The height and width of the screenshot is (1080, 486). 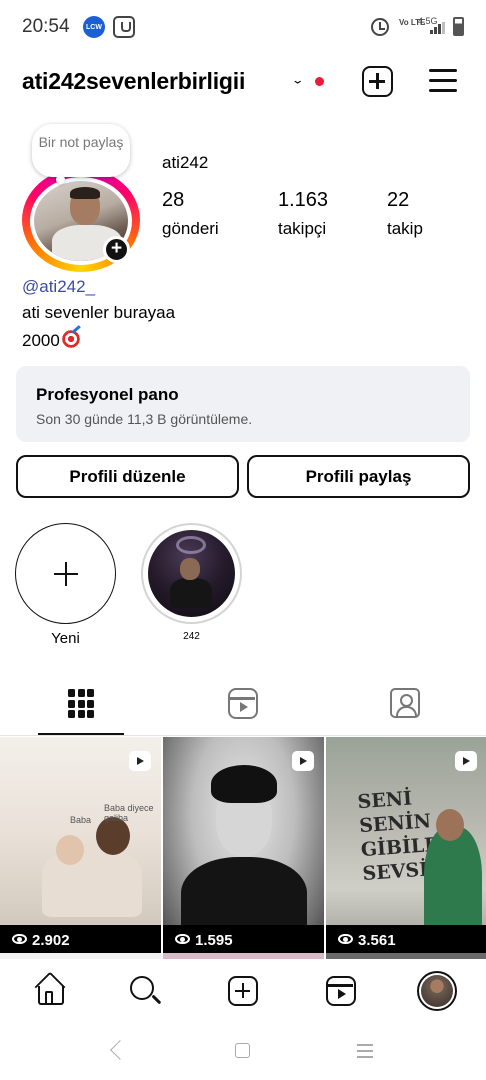 What do you see at coordinates (70, 339) in the screenshot?
I see `target-emoji-icon` at bounding box center [70, 339].